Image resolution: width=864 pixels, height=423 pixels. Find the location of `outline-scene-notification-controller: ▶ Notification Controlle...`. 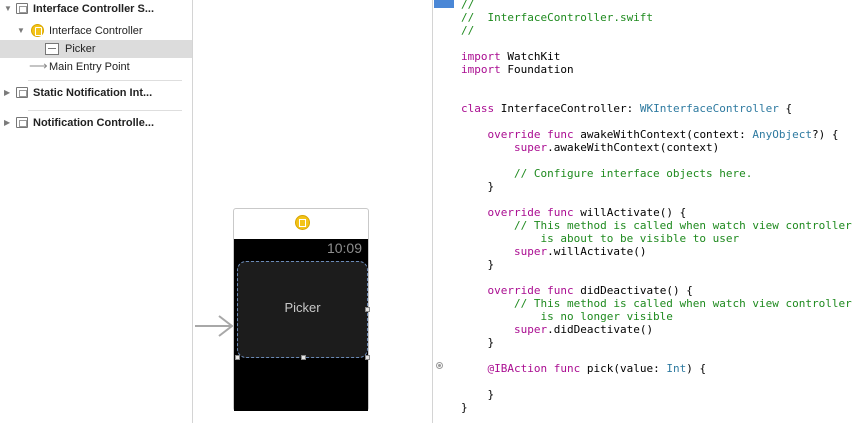

outline-scene-notification-controller: ▶ Notification Controlle... is located at coordinates (96, 123).